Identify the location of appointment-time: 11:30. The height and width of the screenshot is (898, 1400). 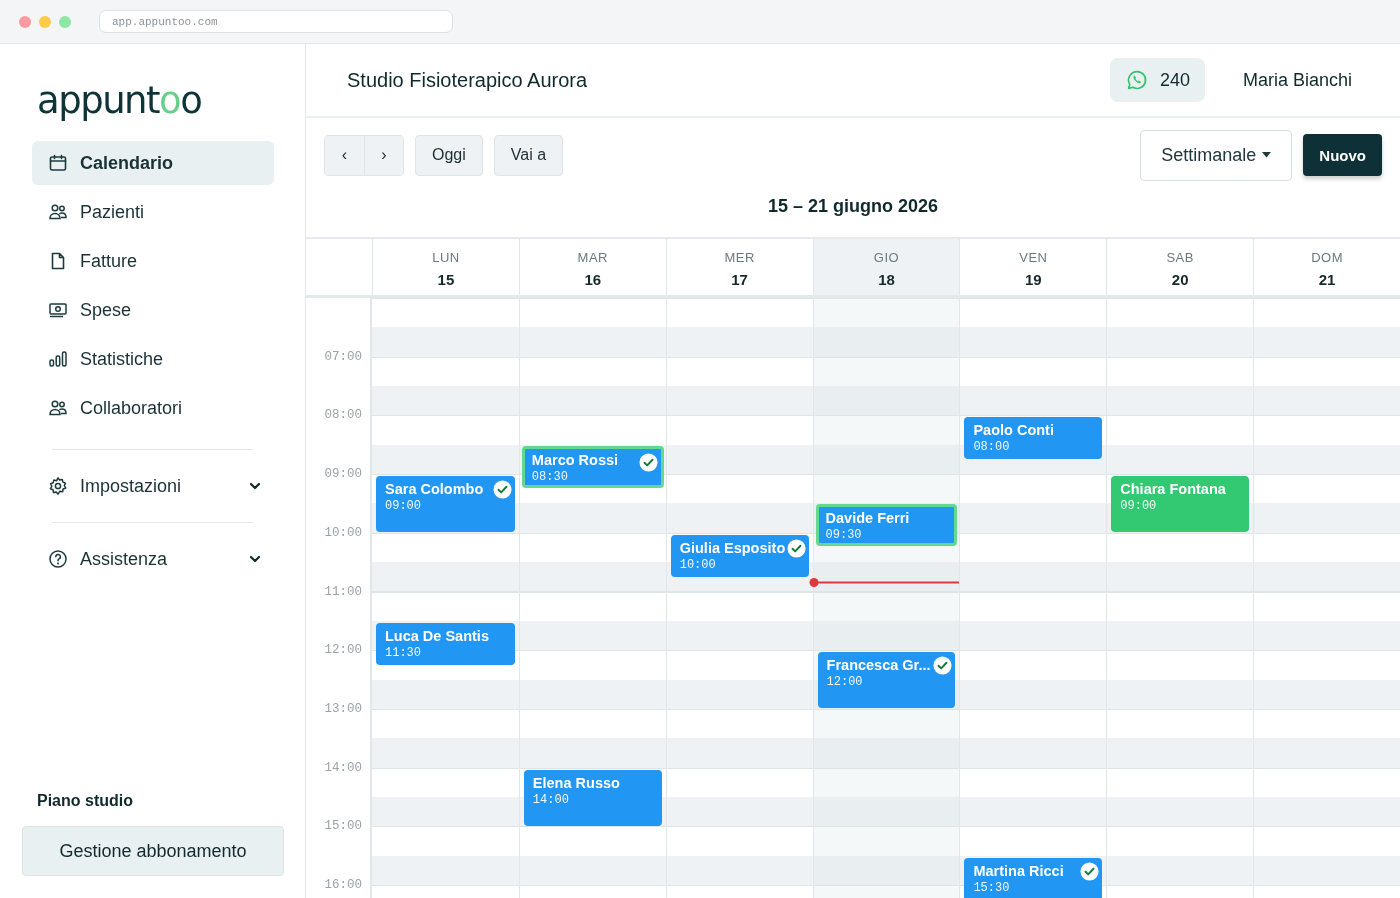
(403, 652).